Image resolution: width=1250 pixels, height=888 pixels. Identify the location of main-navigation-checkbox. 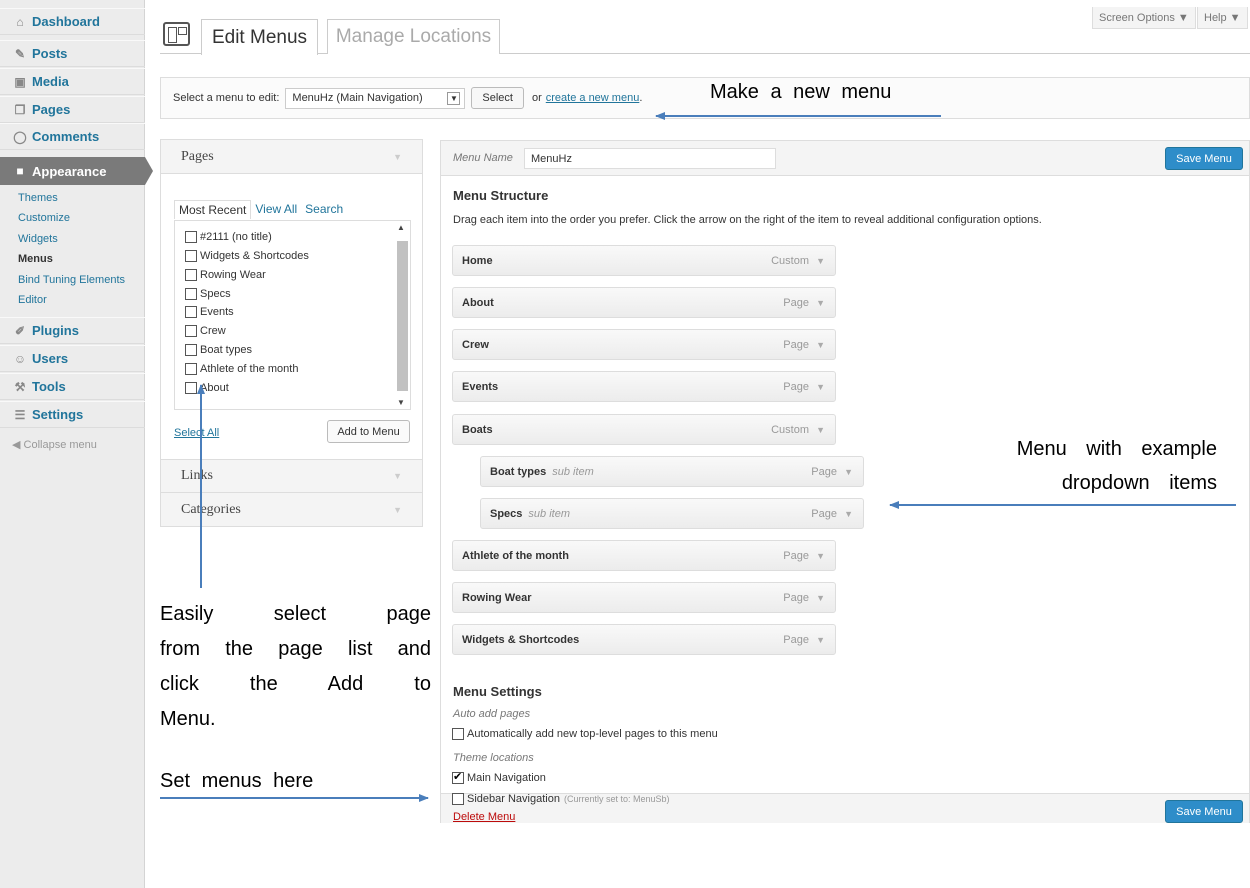
(458, 777).